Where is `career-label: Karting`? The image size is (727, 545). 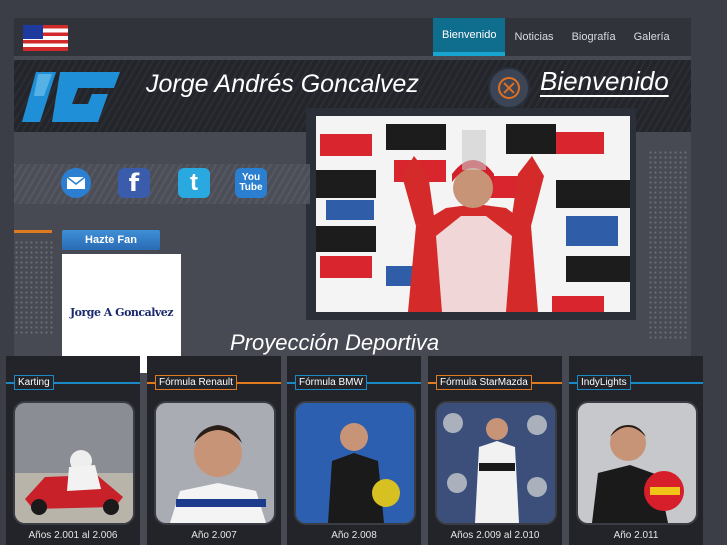
career-label: Karting is located at coordinates (34, 382).